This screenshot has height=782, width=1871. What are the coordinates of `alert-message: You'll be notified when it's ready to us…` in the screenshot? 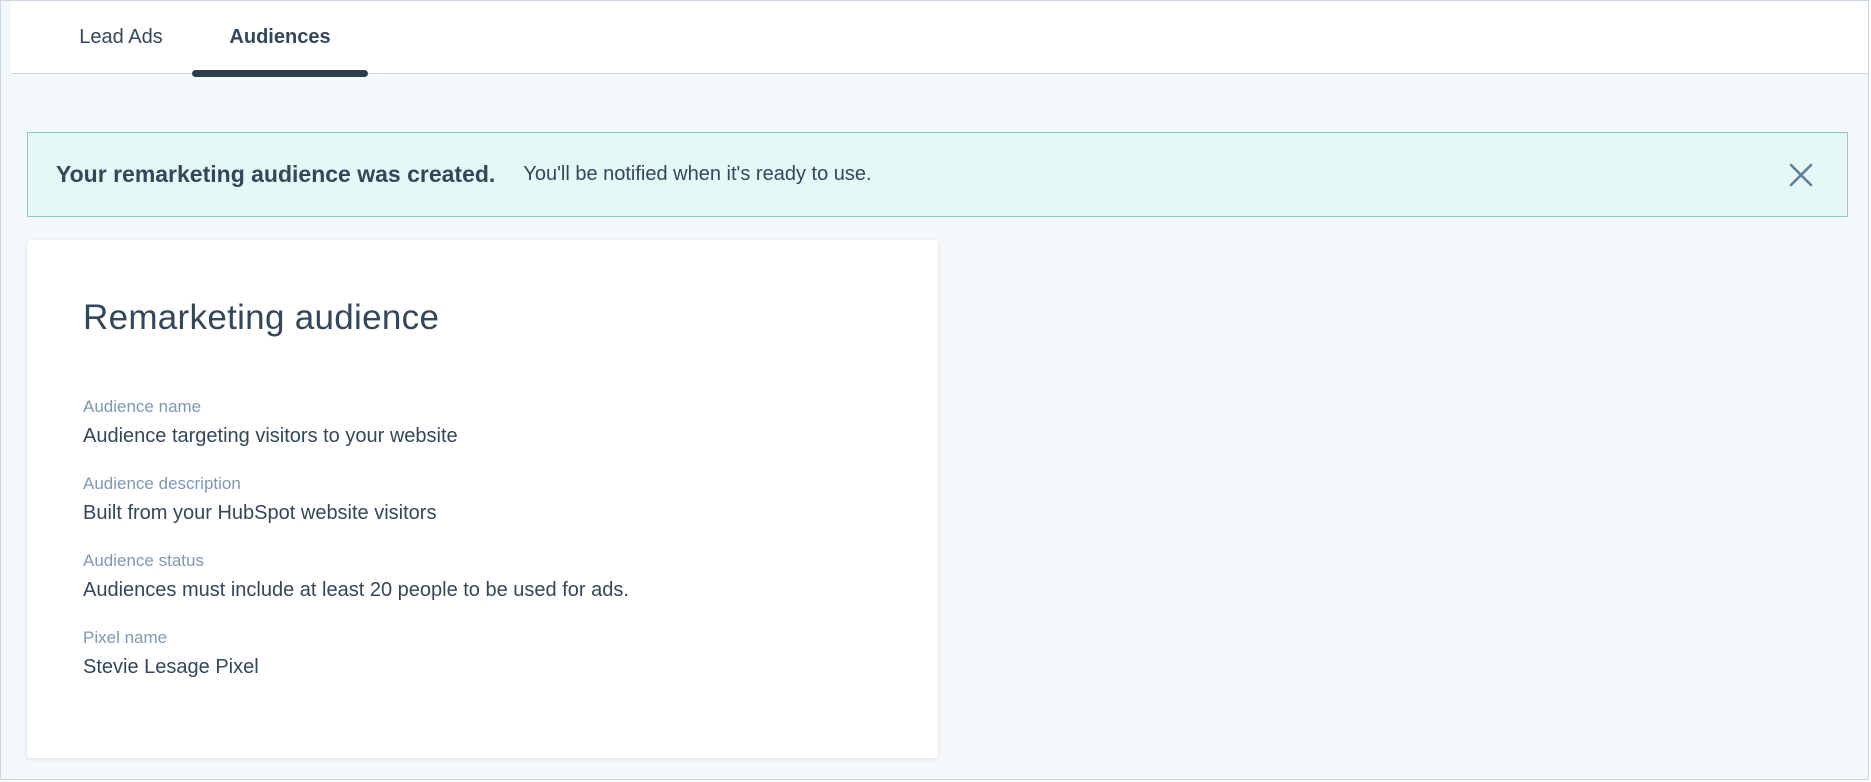 It's located at (697, 174).